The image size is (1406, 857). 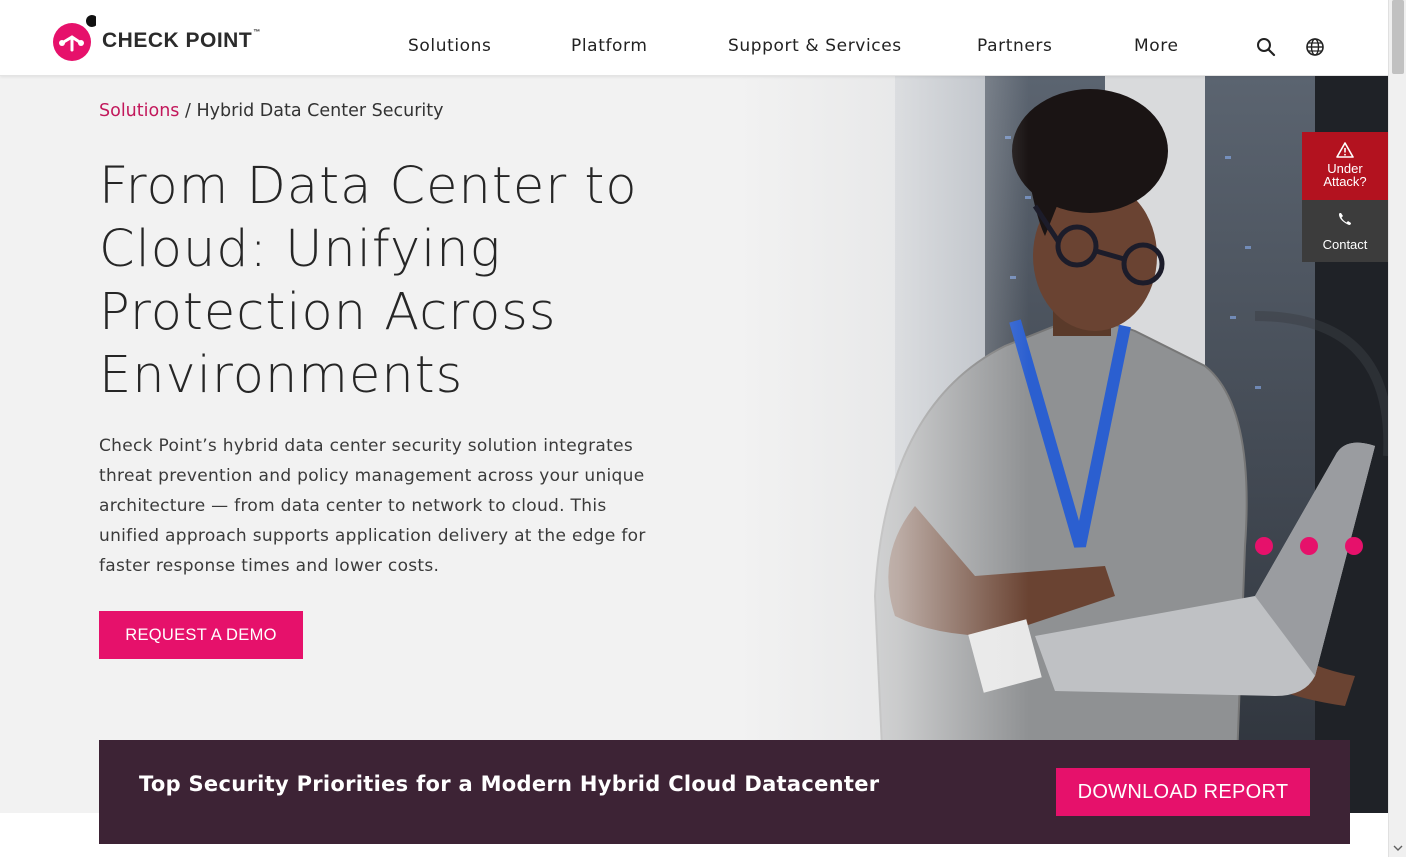 What do you see at coordinates (450, 46) in the screenshot?
I see `nav-solutions: Solutions` at bounding box center [450, 46].